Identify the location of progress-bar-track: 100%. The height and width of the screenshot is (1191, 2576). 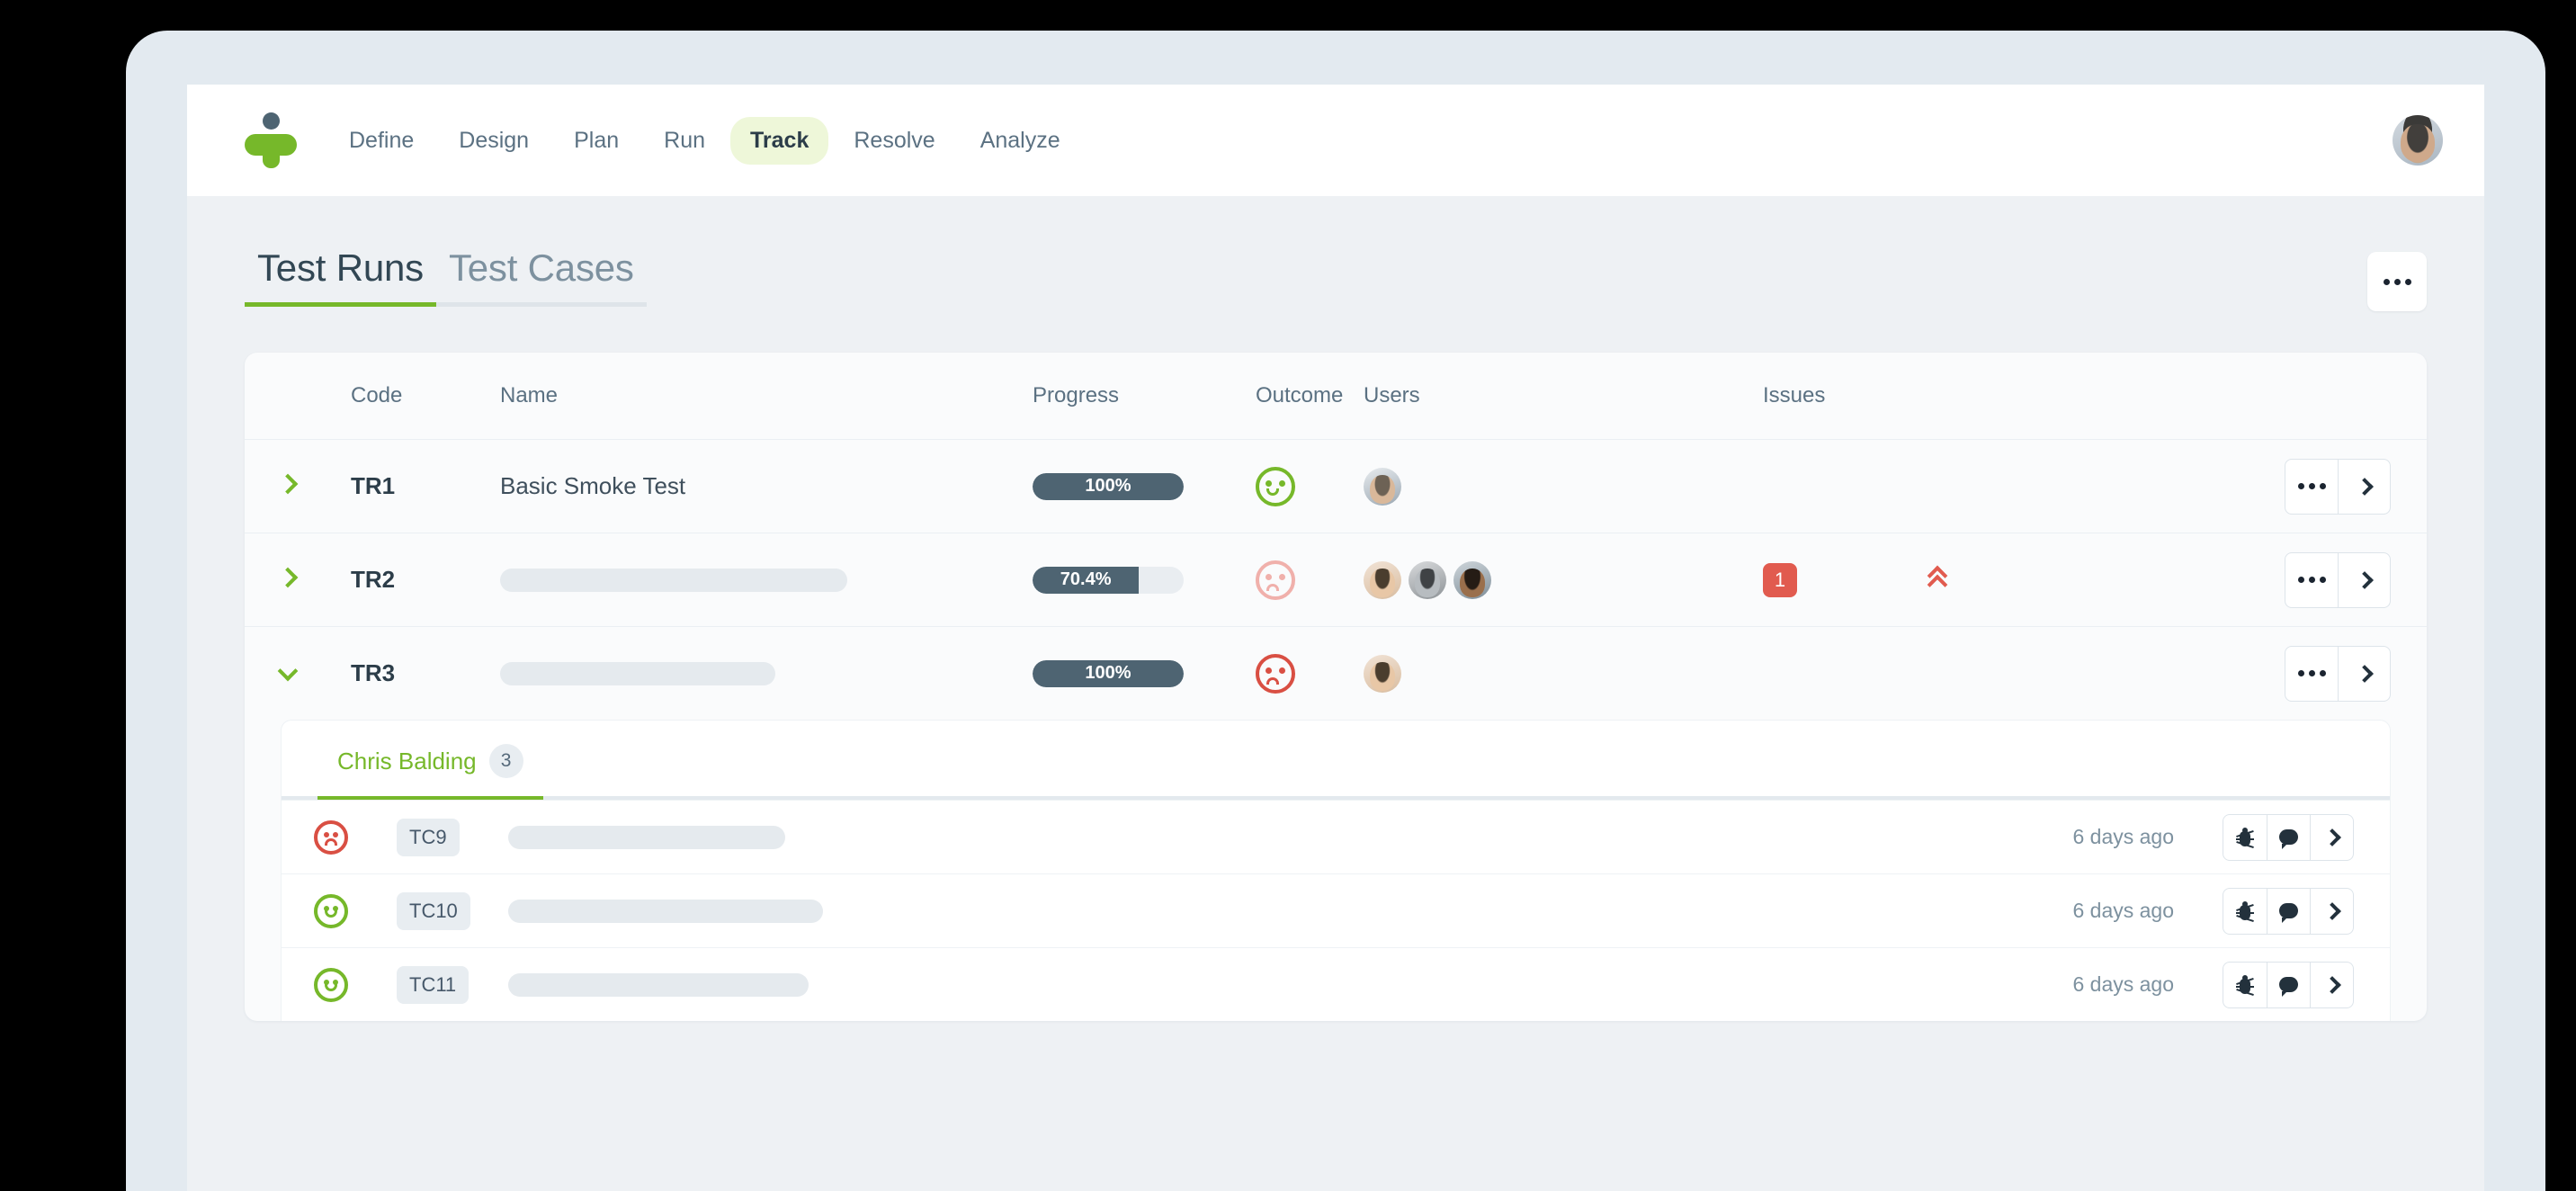
(1108, 486).